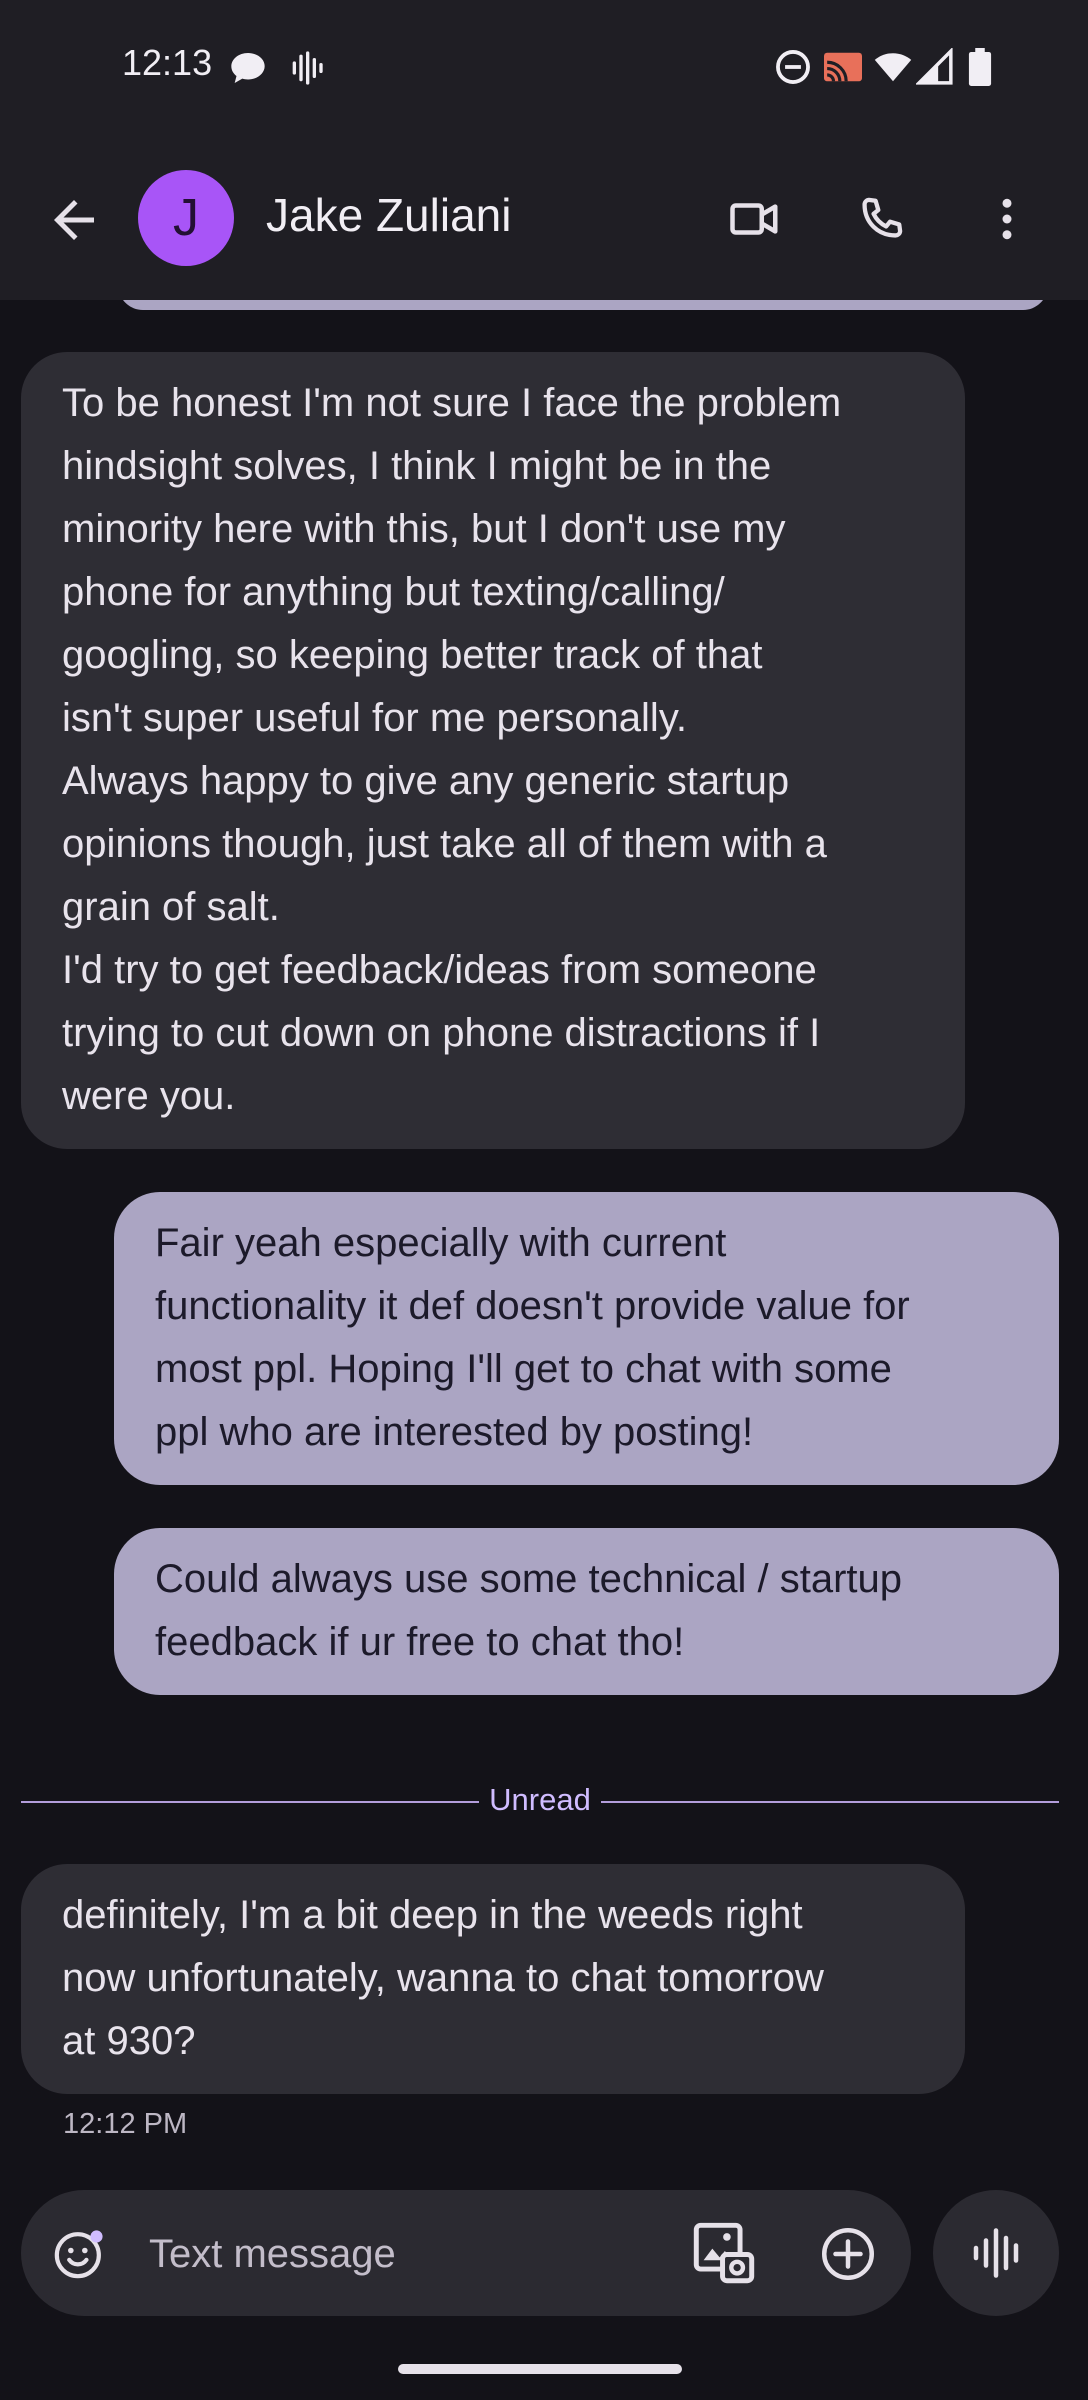  Describe the element at coordinates (125, 2124) in the screenshot. I see `message-timestamp: 12:12 PM` at that location.